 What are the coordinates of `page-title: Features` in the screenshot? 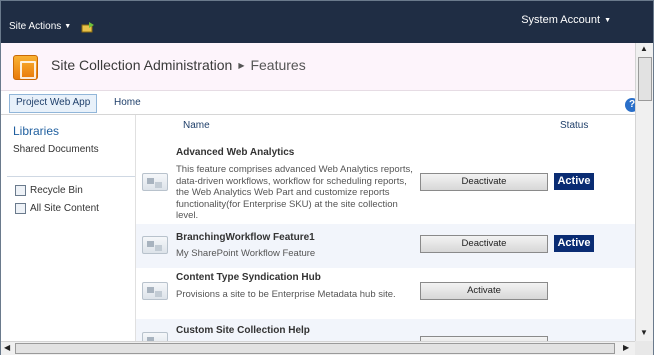 It's located at (278, 65).